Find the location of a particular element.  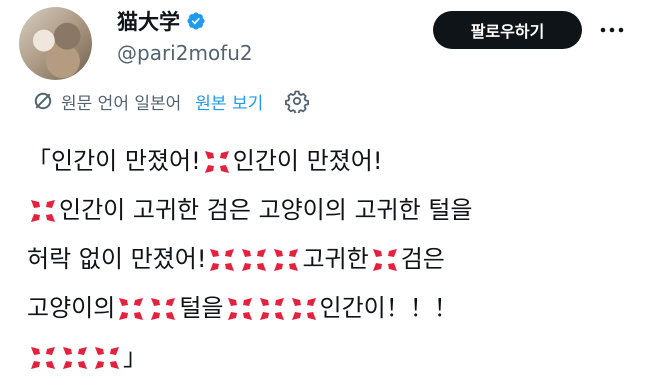

tweet-line: 인간이 고귀한 검은 고양이의 고귀한 털을 is located at coordinates (327, 210).